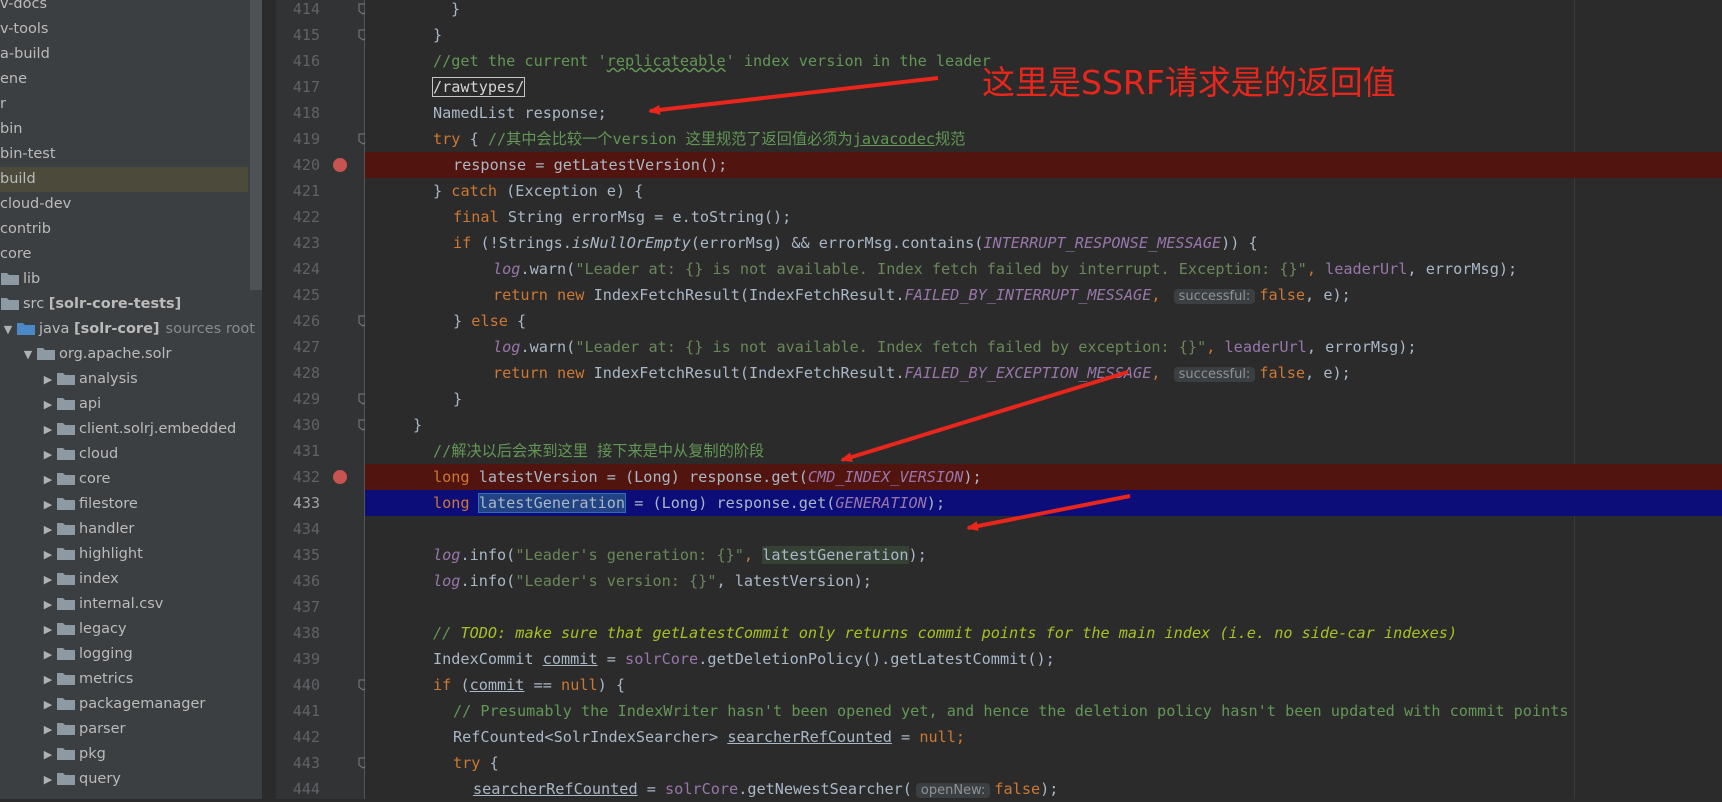 The width and height of the screenshot is (1722, 802). What do you see at coordinates (124, 404) in the screenshot?
I see `tree-item: ▶ api` at bounding box center [124, 404].